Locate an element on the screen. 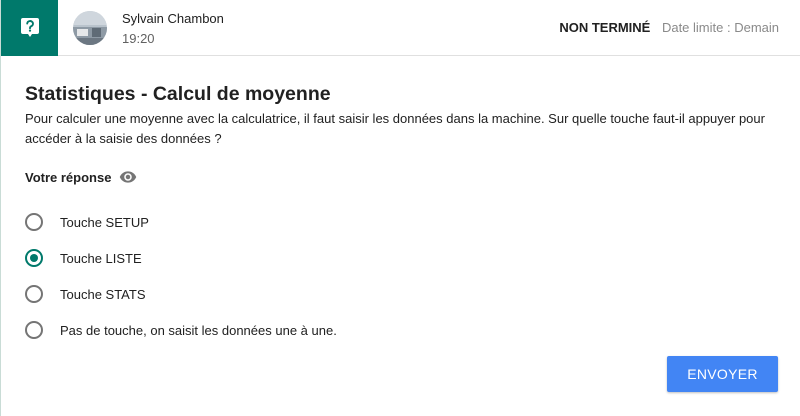 Image resolution: width=800 pixels, height=416 pixels. option-label: Touche SETUP is located at coordinates (104, 222).